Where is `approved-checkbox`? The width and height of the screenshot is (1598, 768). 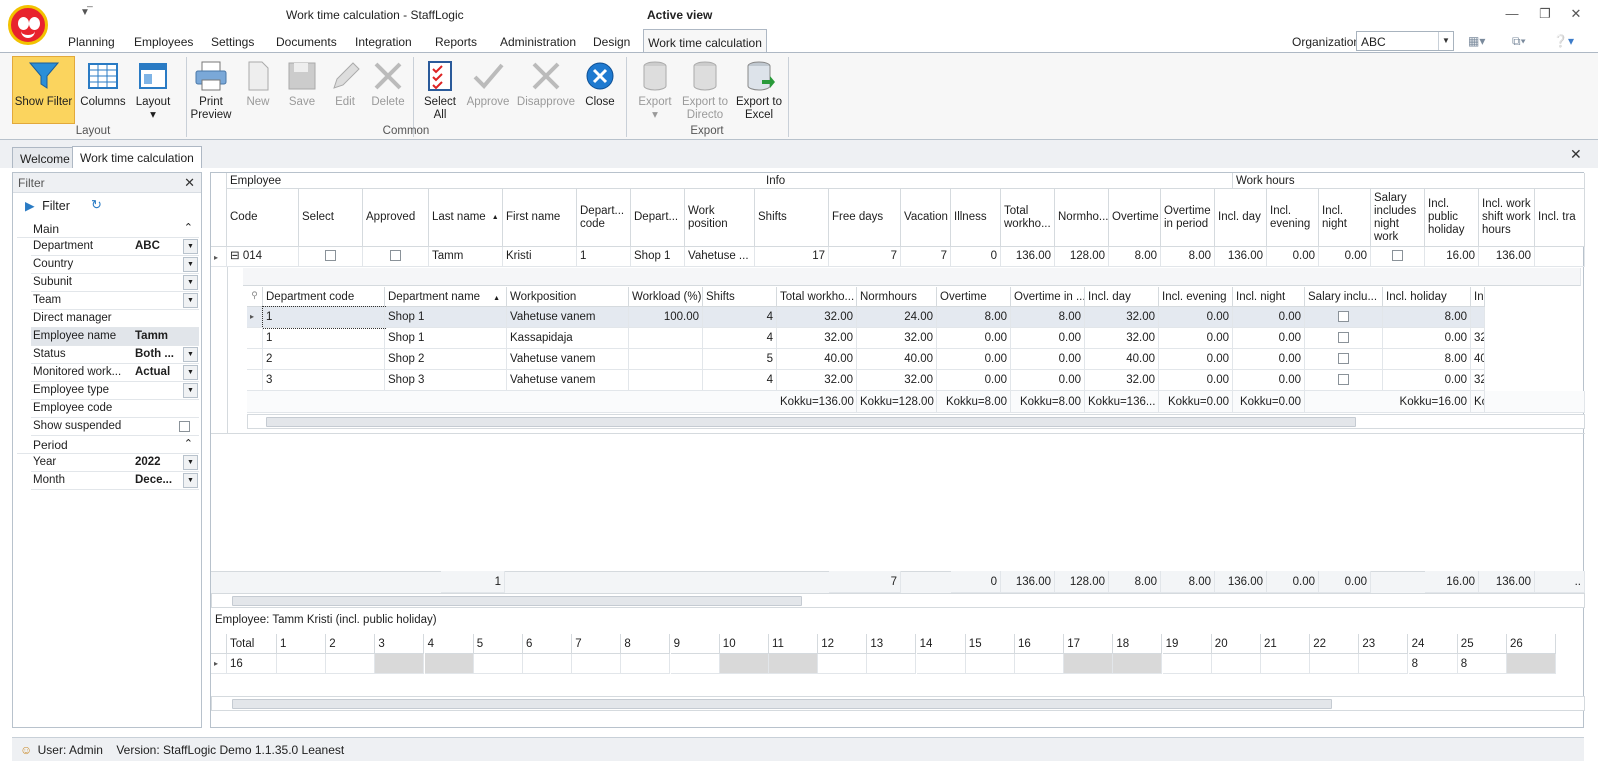
approved-checkbox is located at coordinates (395, 256).